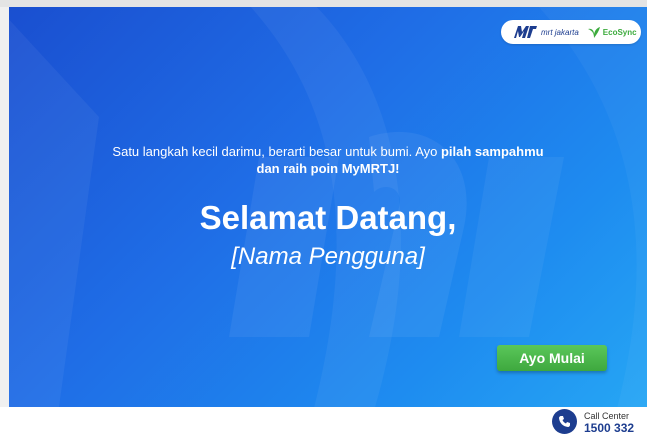 The height and width of the screenshot is (443, 647). I want to click on user-name: [Nama Pengguna], so click(328, 256).